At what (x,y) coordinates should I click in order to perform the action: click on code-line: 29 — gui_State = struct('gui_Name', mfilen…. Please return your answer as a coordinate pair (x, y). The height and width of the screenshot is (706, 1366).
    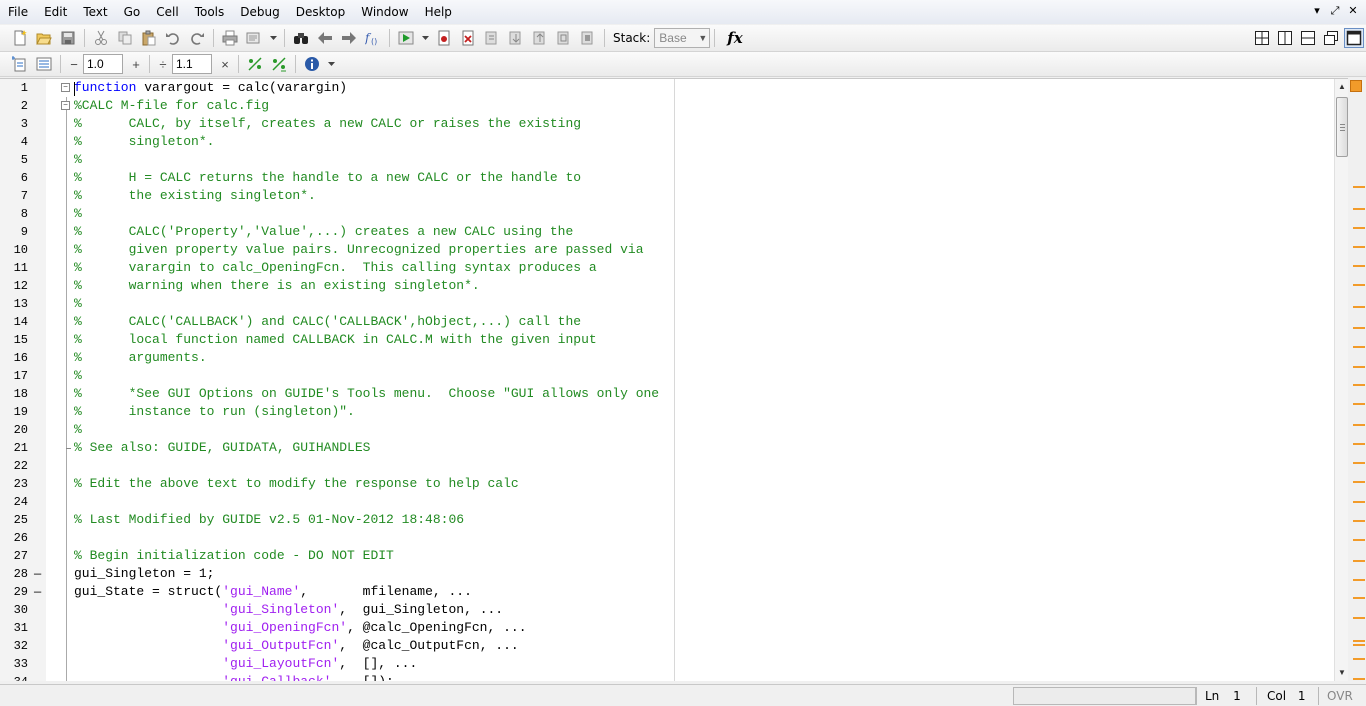
    Looking at the image, I should click on (674, 592).